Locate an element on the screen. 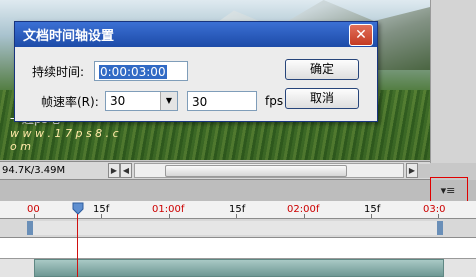 The image size is (476, 277). resize-grip-icon is located at coordinates (424, 170).